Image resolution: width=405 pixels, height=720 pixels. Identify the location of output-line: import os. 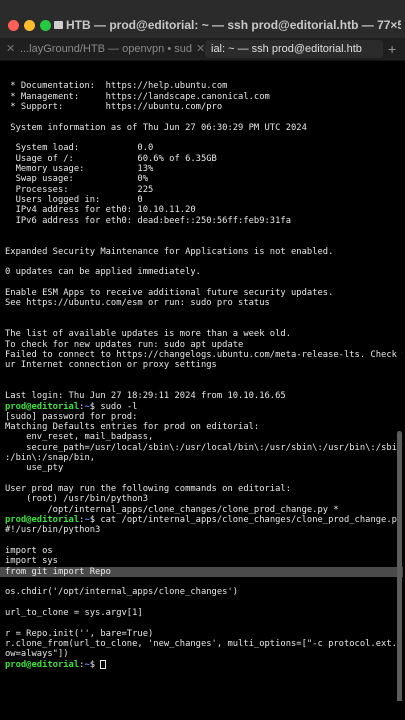
(29, 551).